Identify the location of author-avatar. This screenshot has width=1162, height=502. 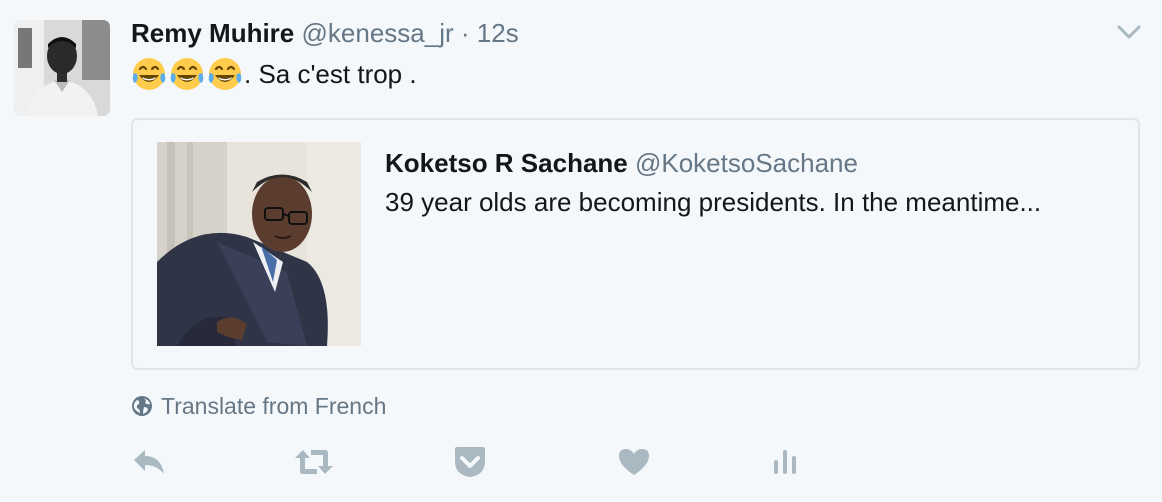
(62, 68).